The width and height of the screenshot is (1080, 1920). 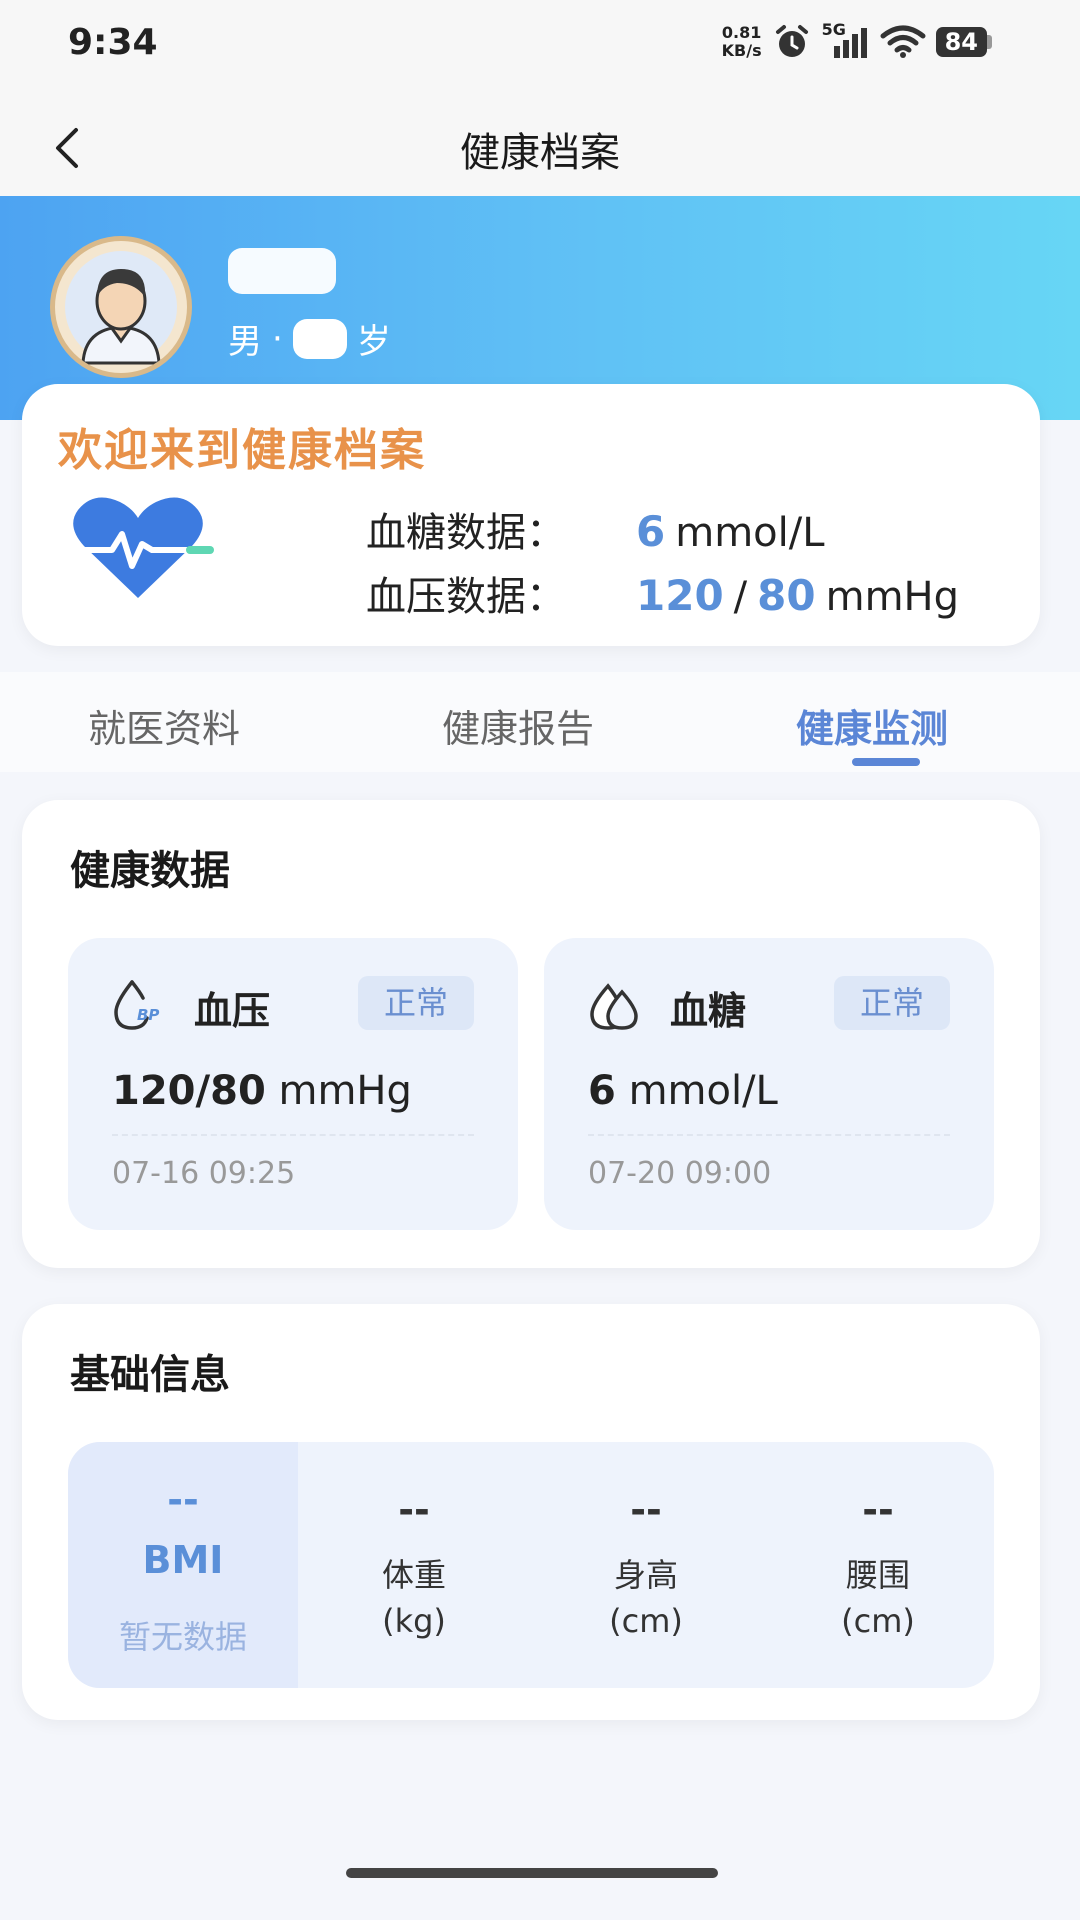 I want to click on status-icons: 0.81 KB/s 5G 84, so click(x=857, y=40).